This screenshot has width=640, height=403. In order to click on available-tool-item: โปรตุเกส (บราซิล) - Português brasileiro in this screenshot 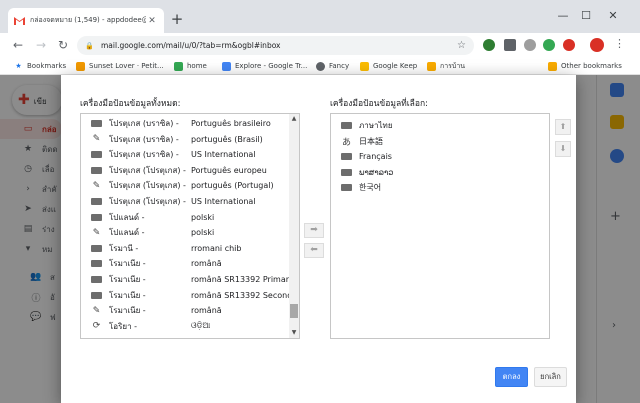, I will do `click(181, 123)`.